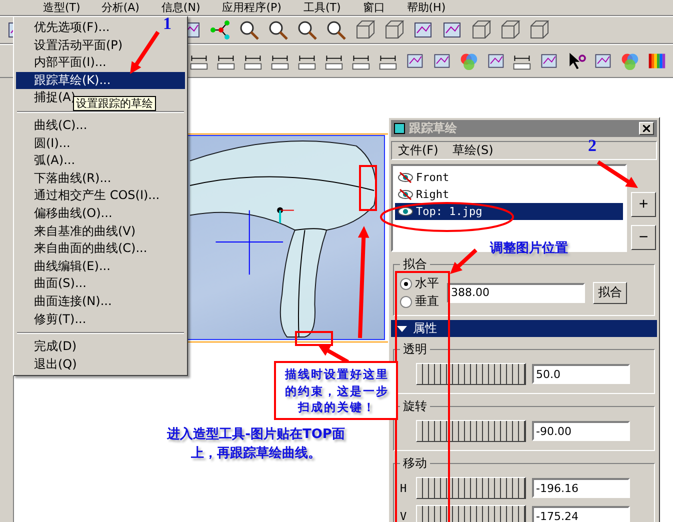 The height and width of the screenshot is (522, 673). Describe the element at coordinates (581, 374) in the screenshot. I see `value-field: 50.0` at that location.